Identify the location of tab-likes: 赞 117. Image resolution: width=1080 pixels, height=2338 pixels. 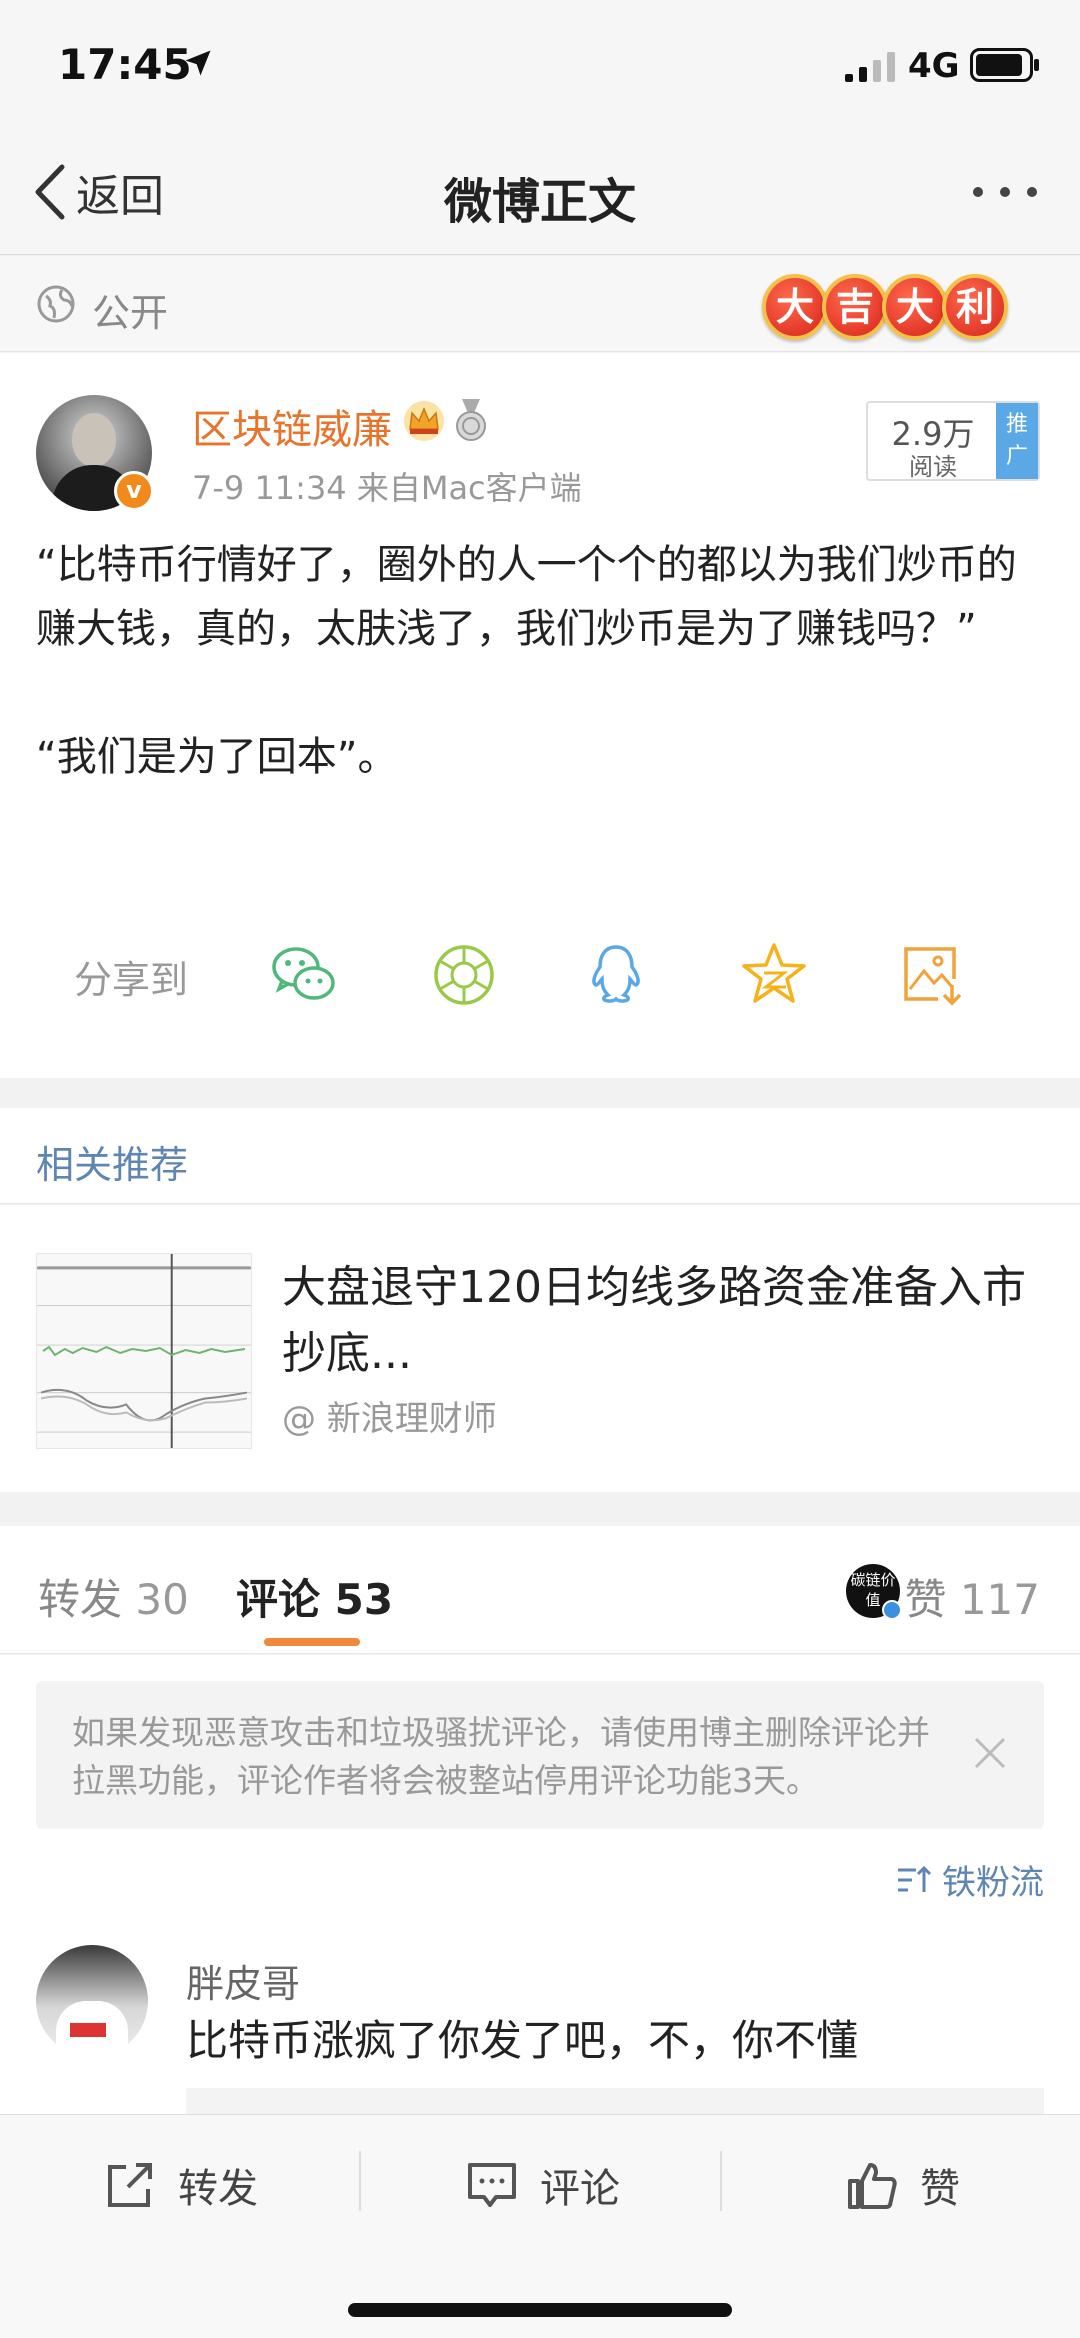
(972, 1596).